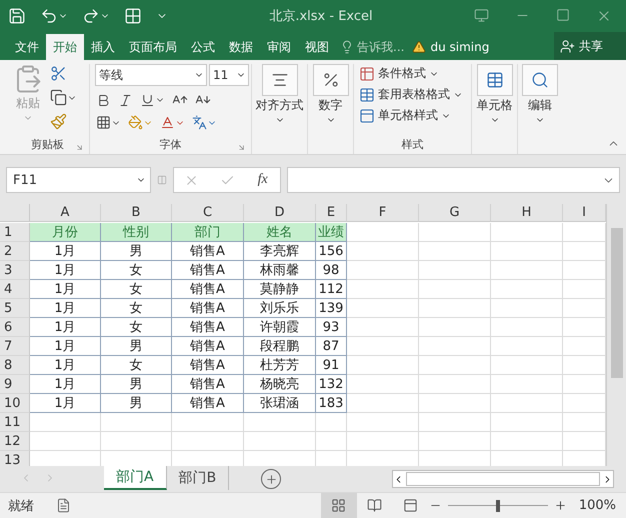 This screenshot has height=518, width=626. Describe the element at coordinates (498, 506) in the screenshot. I see `zoom-slider-thumb` at that location.